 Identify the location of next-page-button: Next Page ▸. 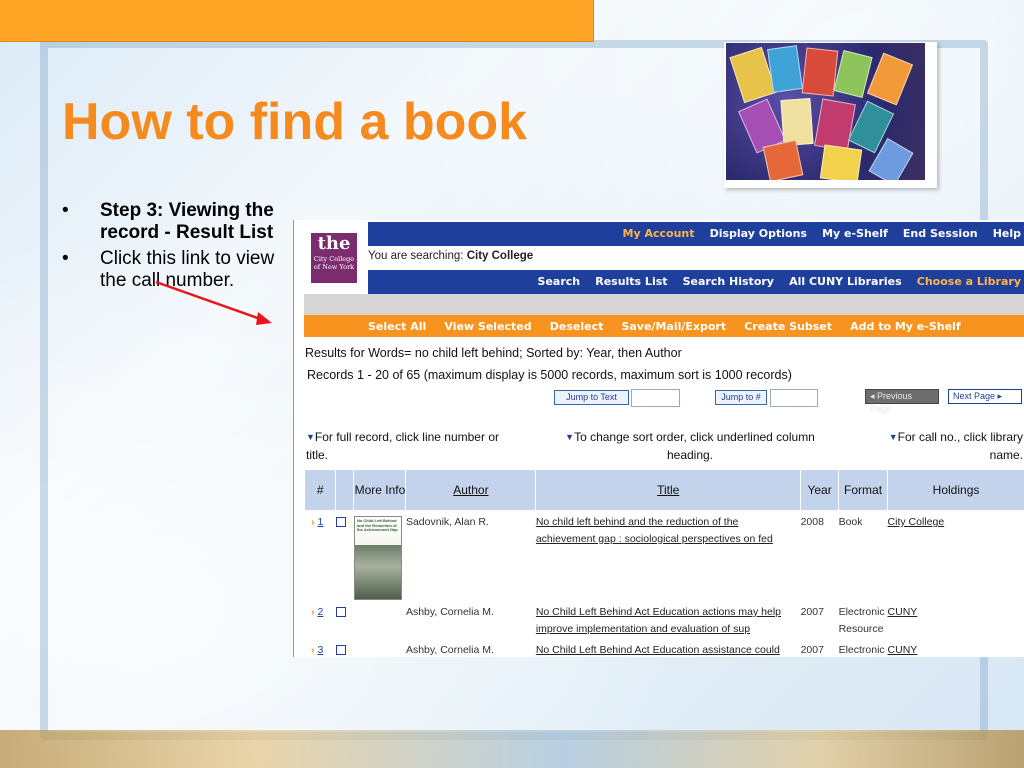
(985, 396).